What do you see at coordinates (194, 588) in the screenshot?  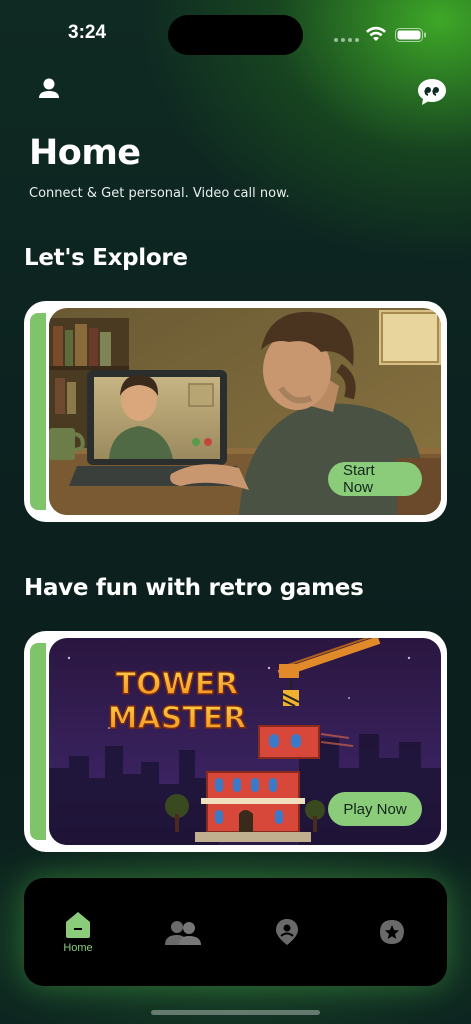 I see `section-title-retro-games: Have fun with retro games` at bounding box center [194, 588].